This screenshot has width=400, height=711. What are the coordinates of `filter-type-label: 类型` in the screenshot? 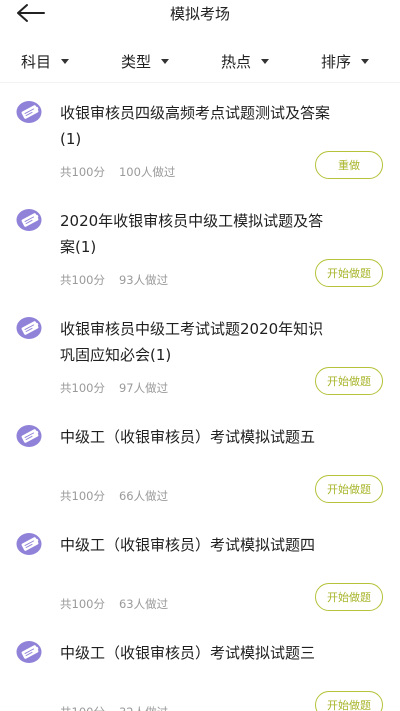 It's located at (136, 61).